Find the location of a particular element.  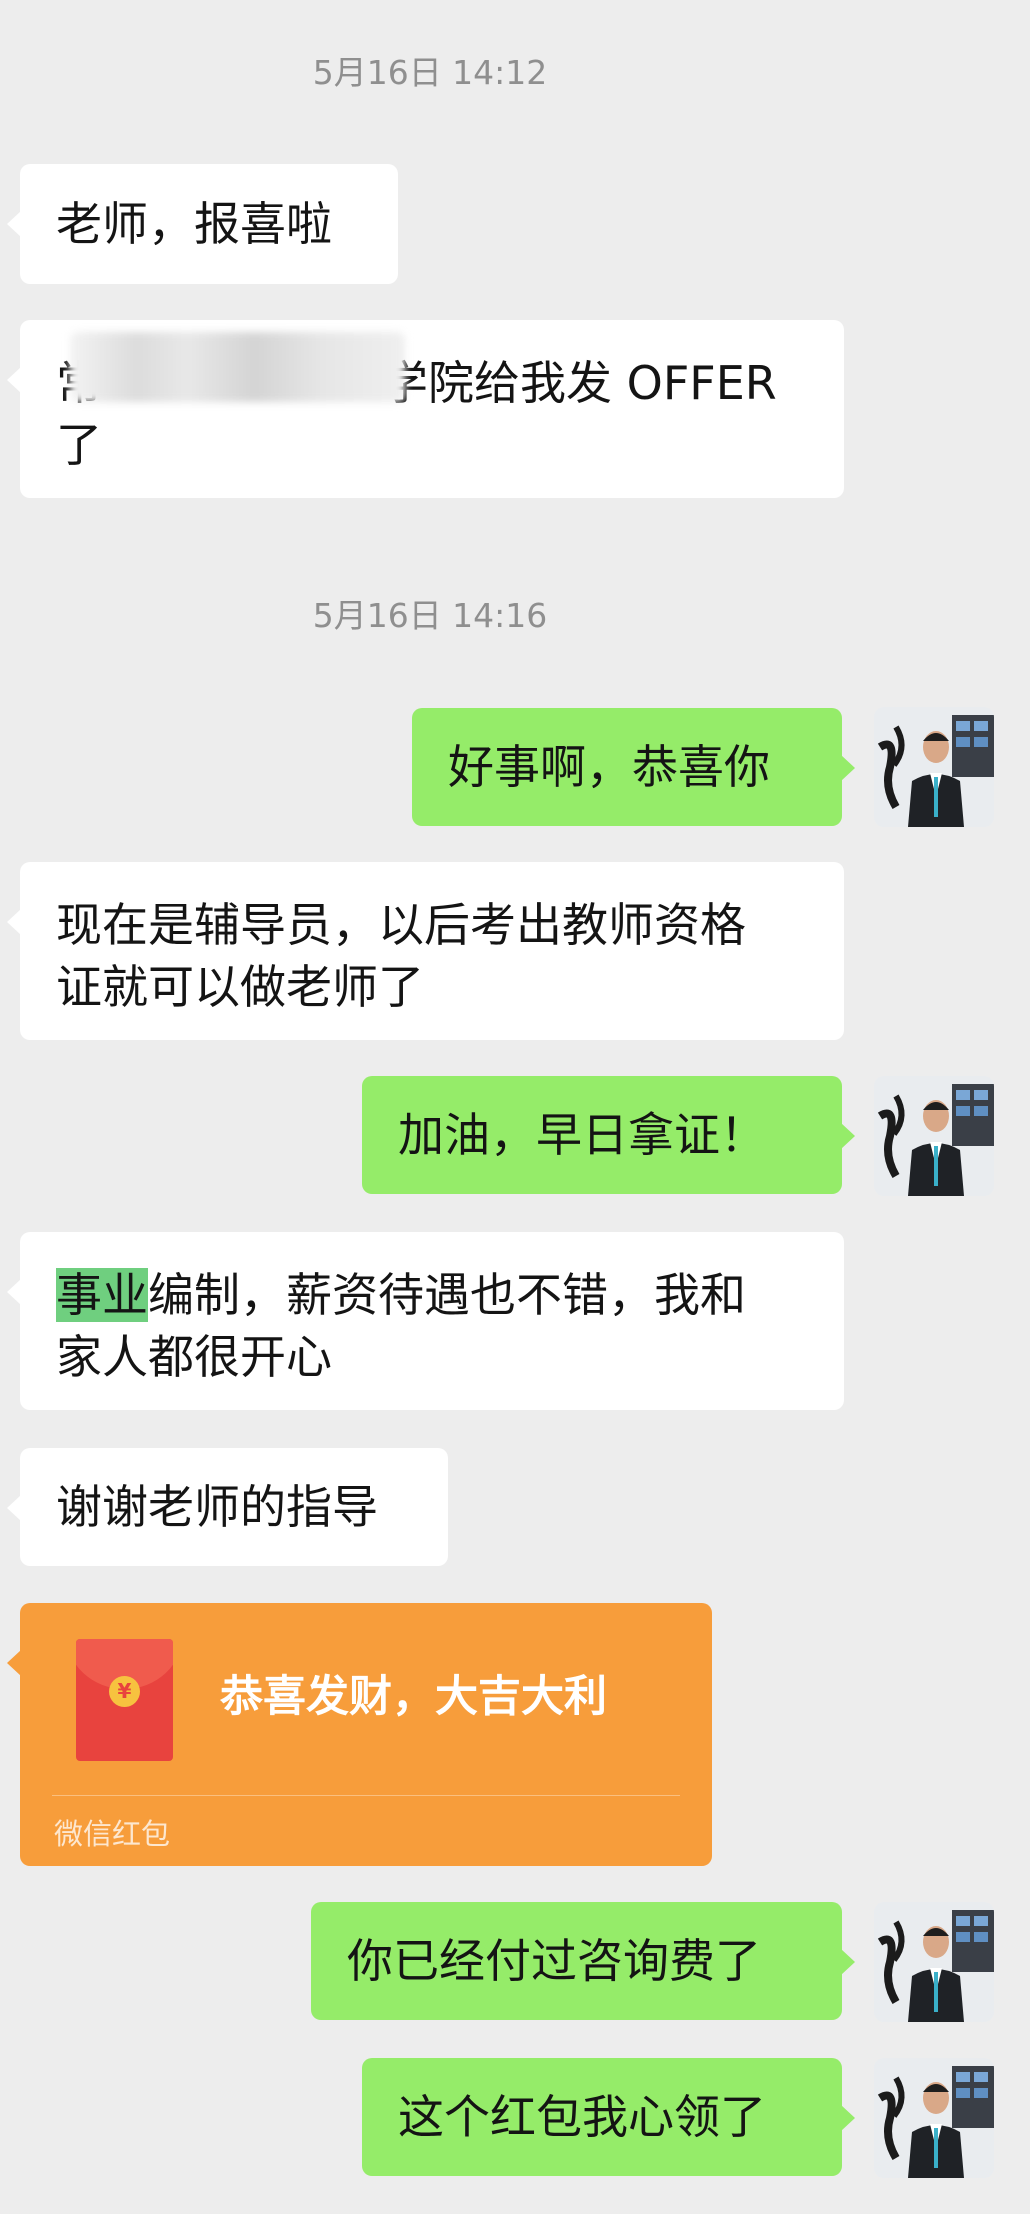

message-text: 谢谢老师的指导 is located at coordinates (217, 1507).